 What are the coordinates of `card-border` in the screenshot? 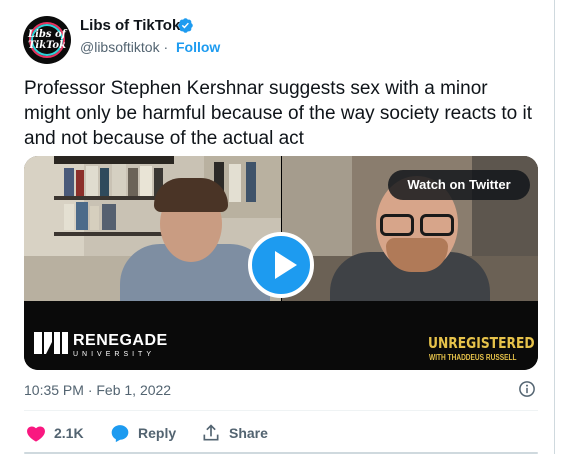 It's located at (554, 227).